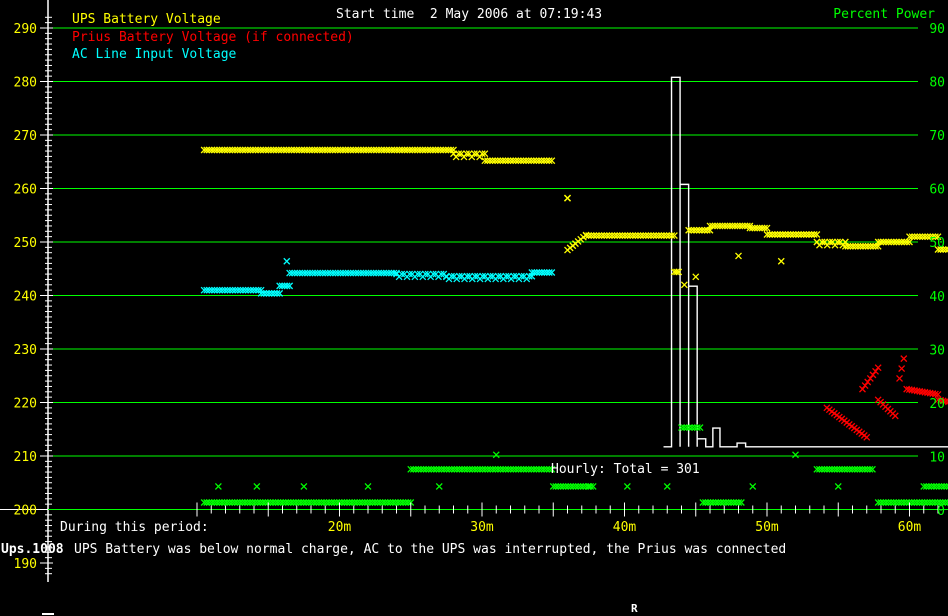 This screenshot has height=616, width=948. What do you see at coordinates (25, 350) in the screenshot?
I see `left-tick-label: 230` at bounding box center [25, 350].